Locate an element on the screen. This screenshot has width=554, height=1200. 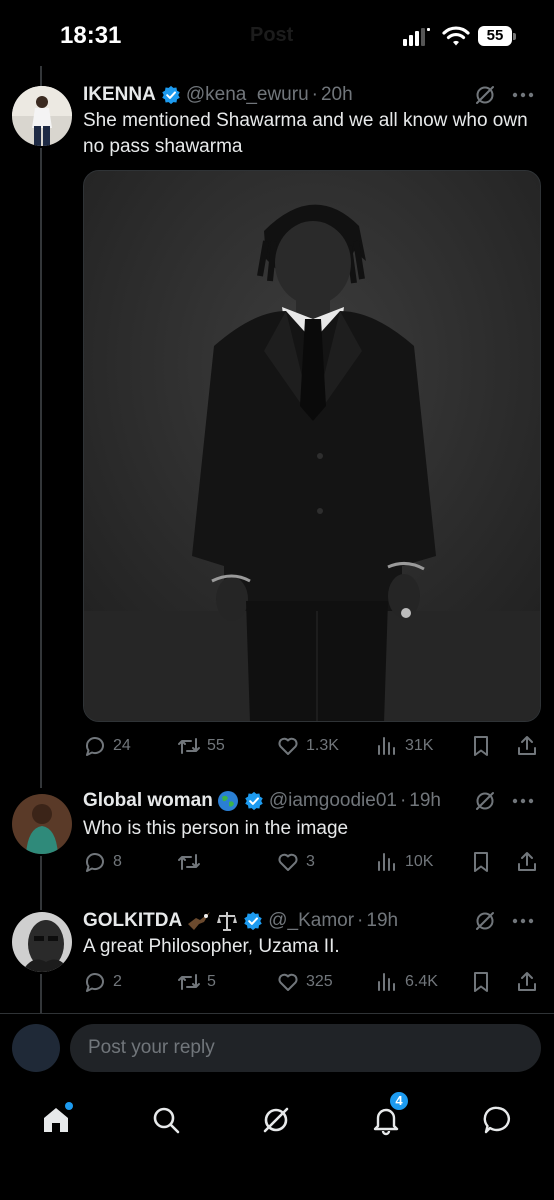
tweet-header: GOLKITDA @_Kamor · 19h is located at coordinates (308, 921).